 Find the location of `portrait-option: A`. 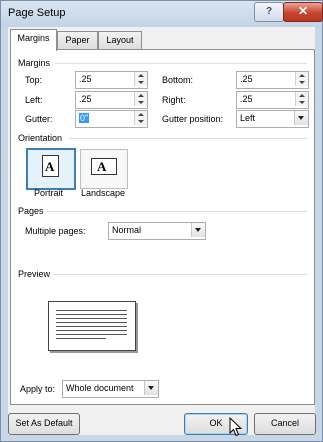

portrait-option: A is located at coordinates (51, 169).